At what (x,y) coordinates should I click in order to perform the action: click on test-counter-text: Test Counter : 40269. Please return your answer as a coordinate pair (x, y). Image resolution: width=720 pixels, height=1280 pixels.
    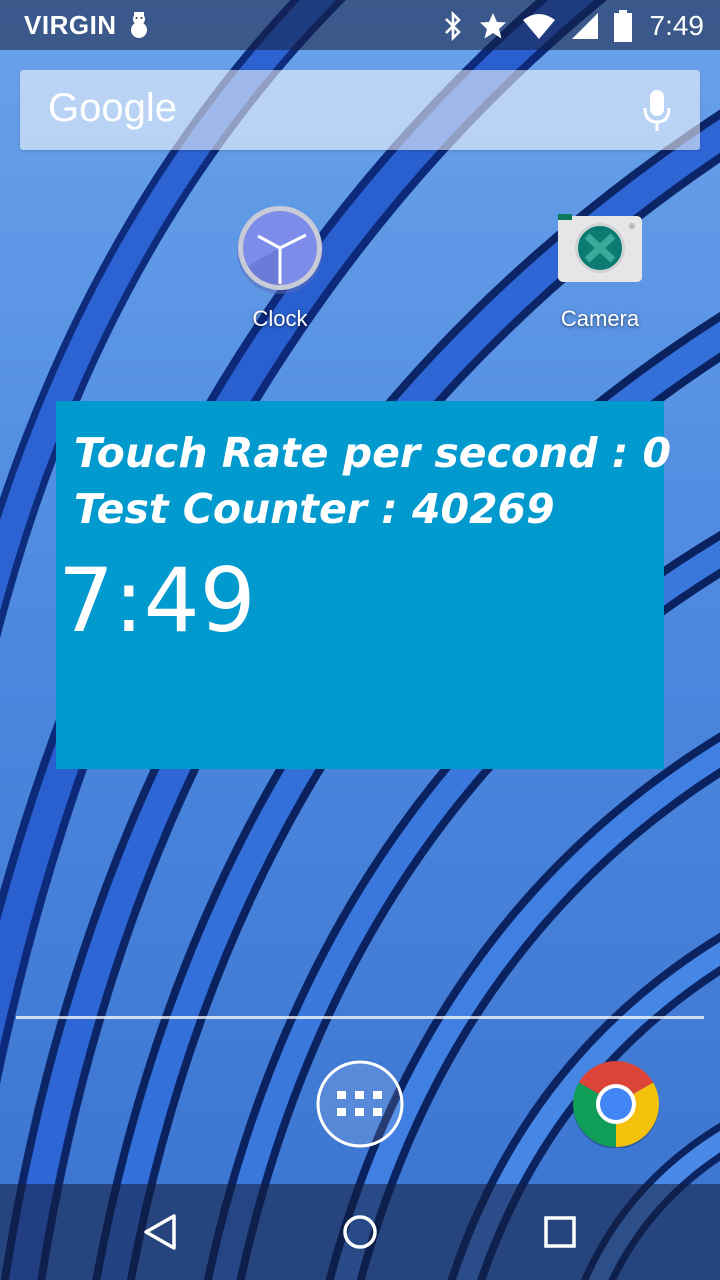
    Looking at the image, I should click on (314, 509).